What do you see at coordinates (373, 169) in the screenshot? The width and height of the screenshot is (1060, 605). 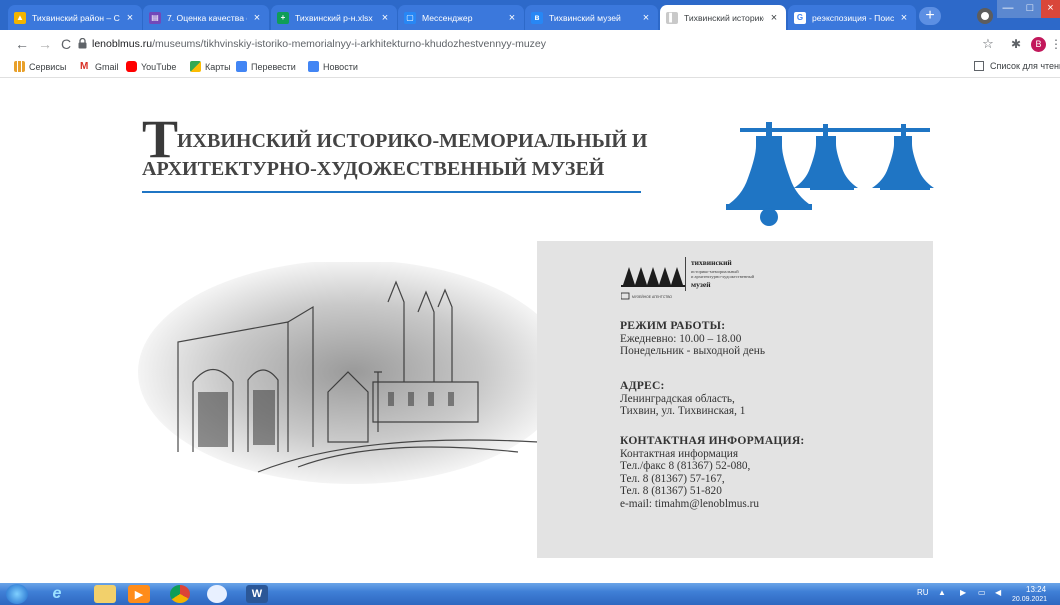 I see `page-title-line2: АРХИТЕКТУРНО-ХУДОЖЕСТВЕННЫЙ МУЗЕЙ` at bounding box center [373, 169].